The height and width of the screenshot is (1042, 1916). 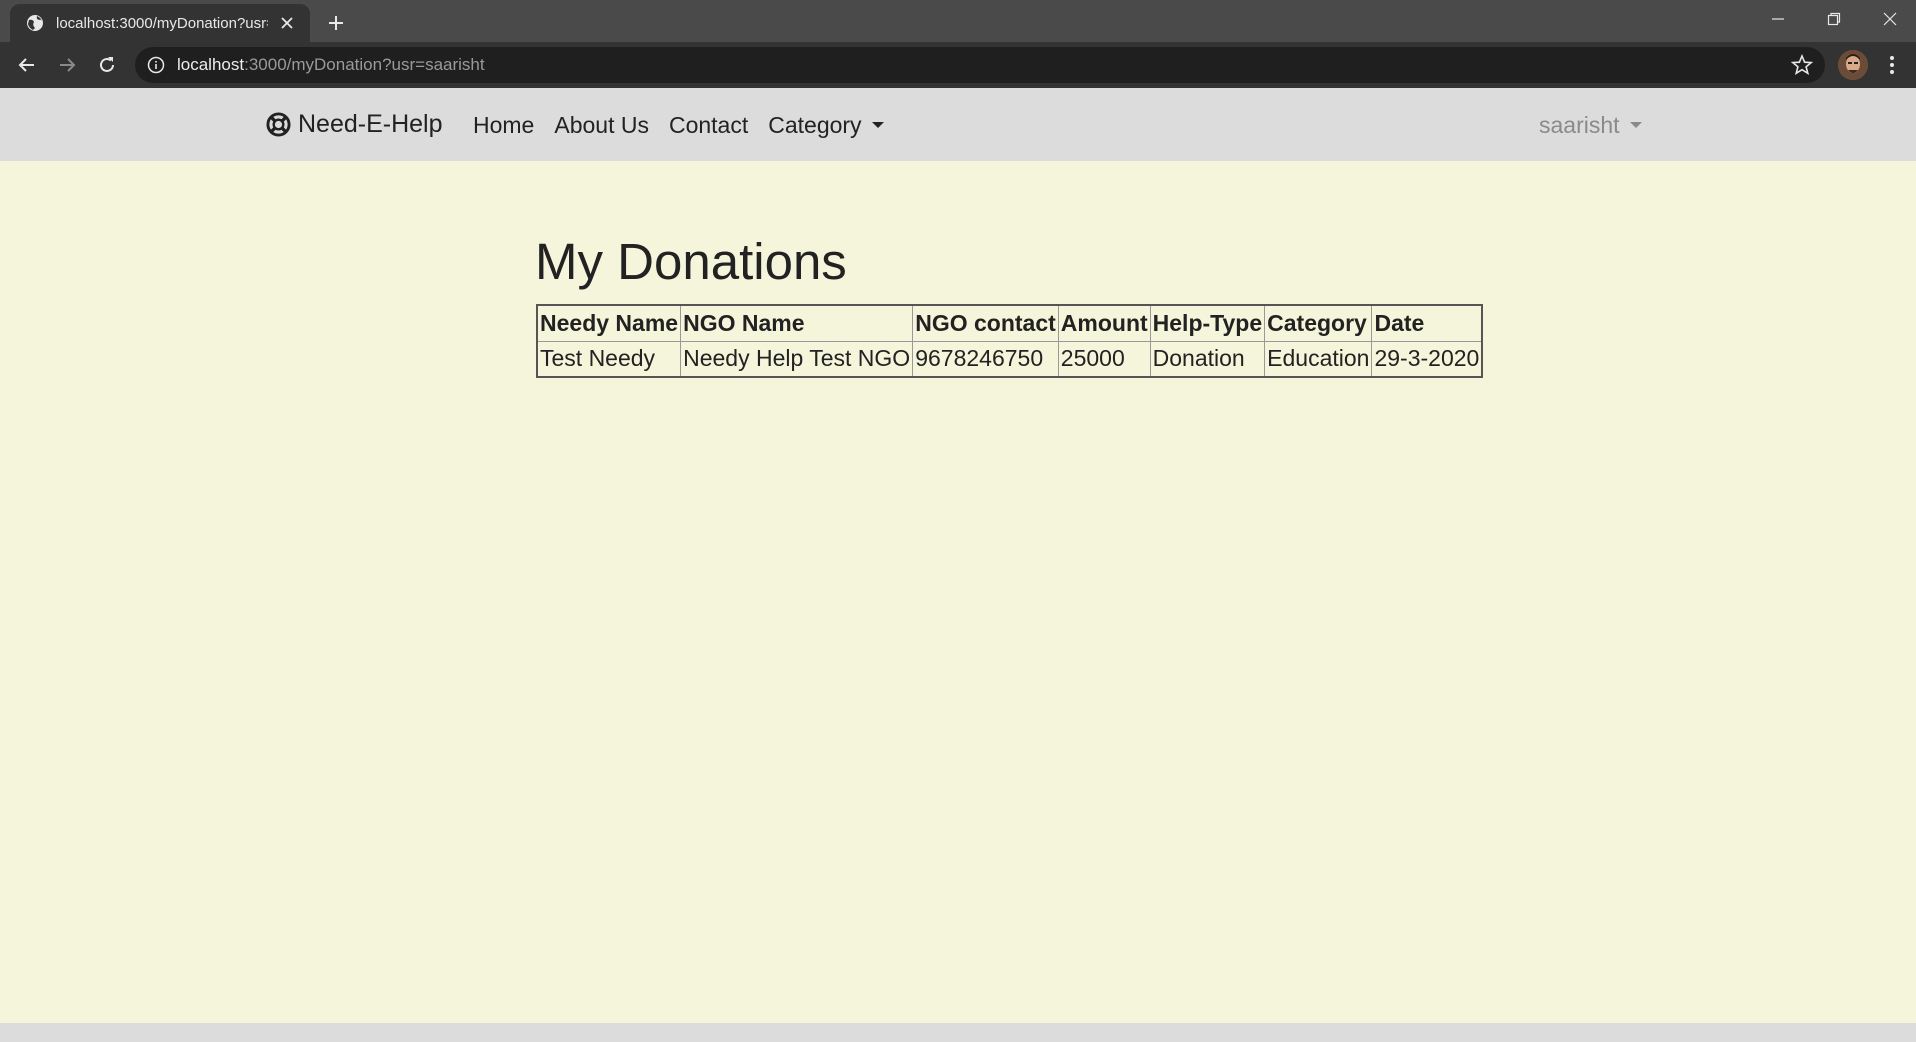 What do you see at coordinates (985, 359) in the screenshot?
I see `table-cell: 9678246750` at bounding box center [985, 359].